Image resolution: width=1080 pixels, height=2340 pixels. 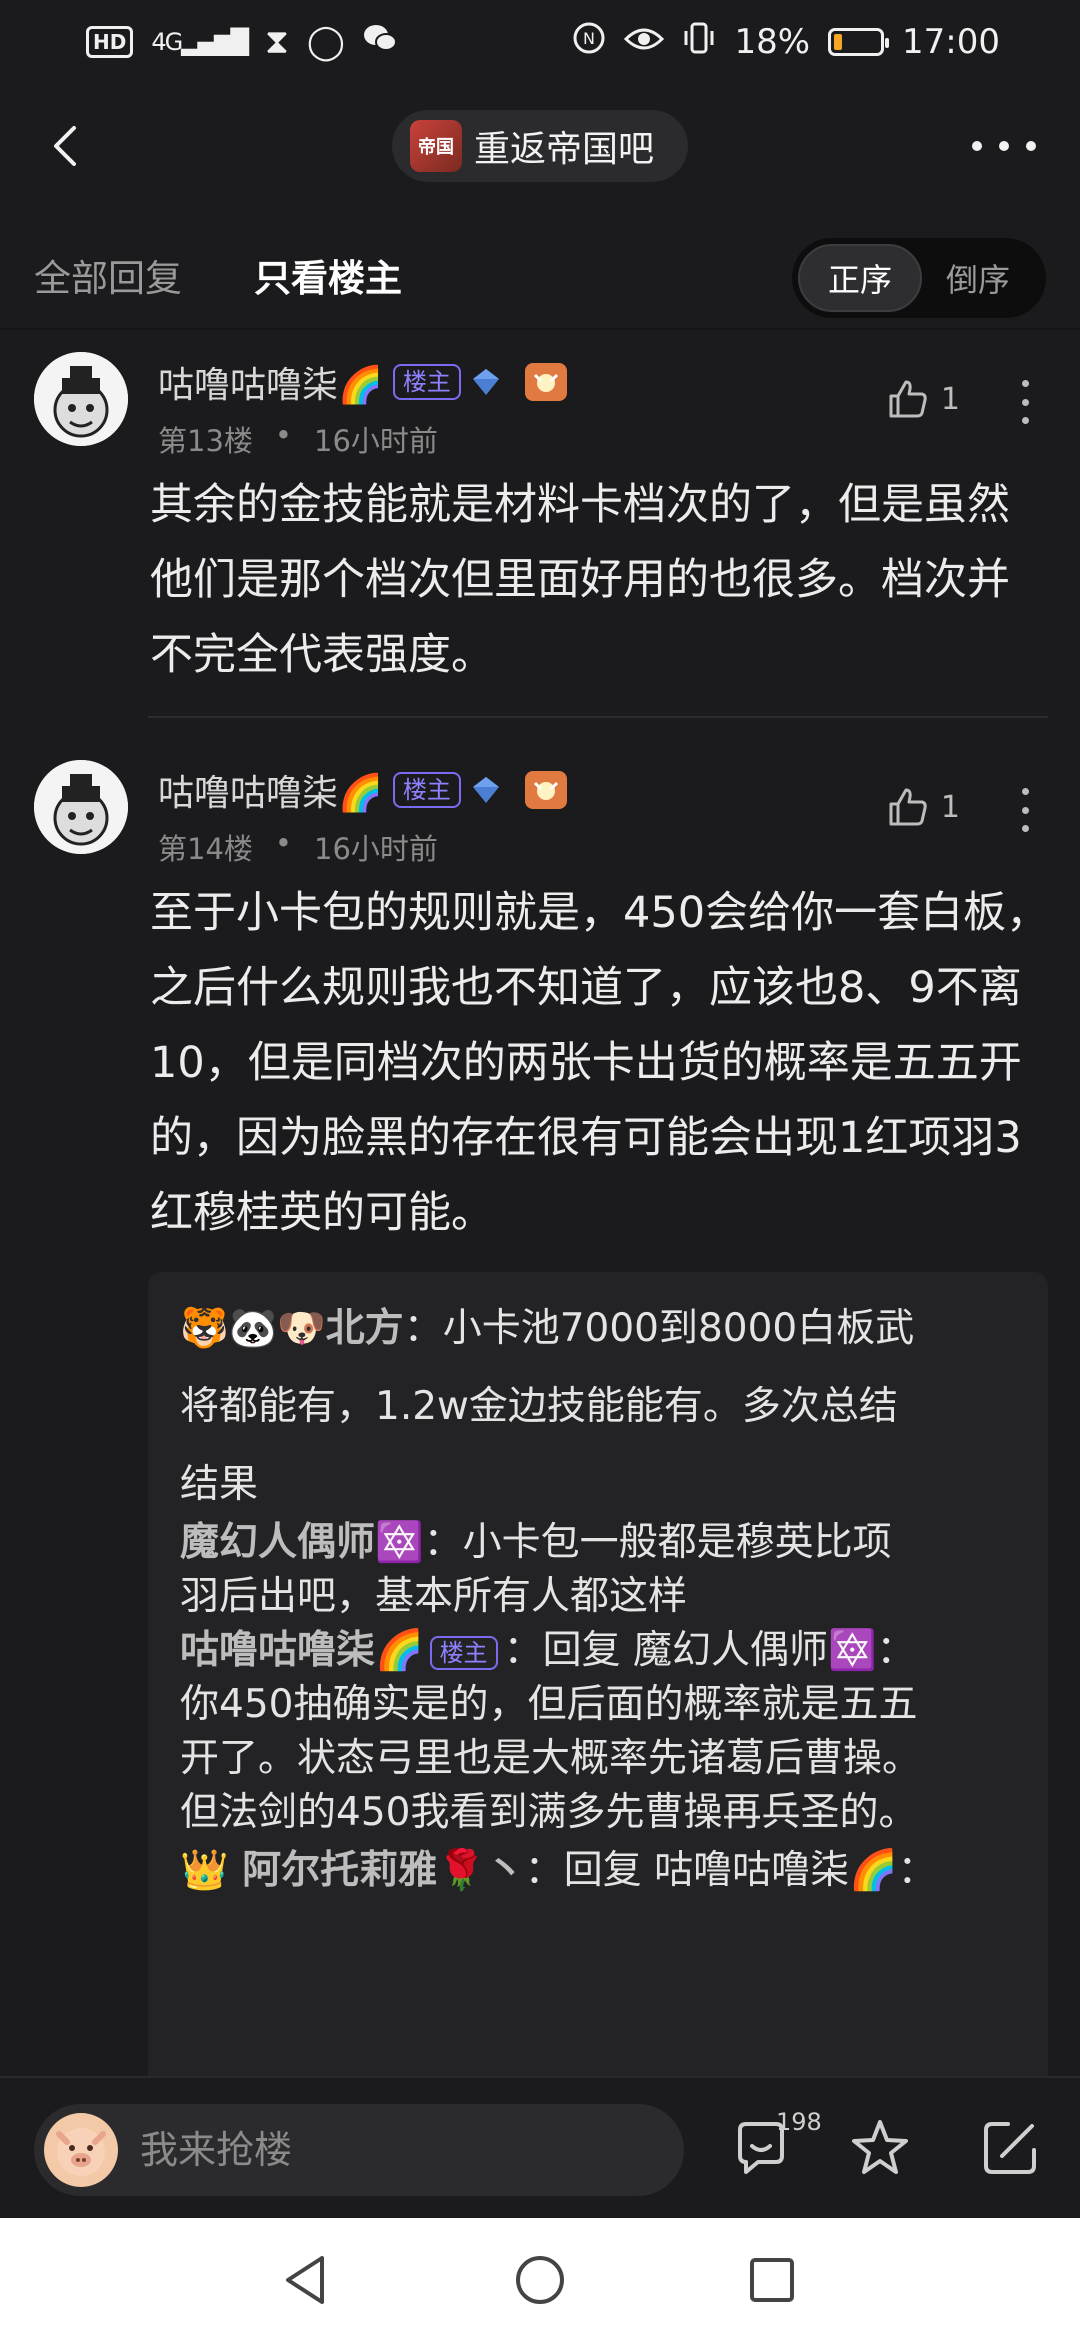 I want to click on sort-ascending-button: 正序, so click(x=860, y=278).